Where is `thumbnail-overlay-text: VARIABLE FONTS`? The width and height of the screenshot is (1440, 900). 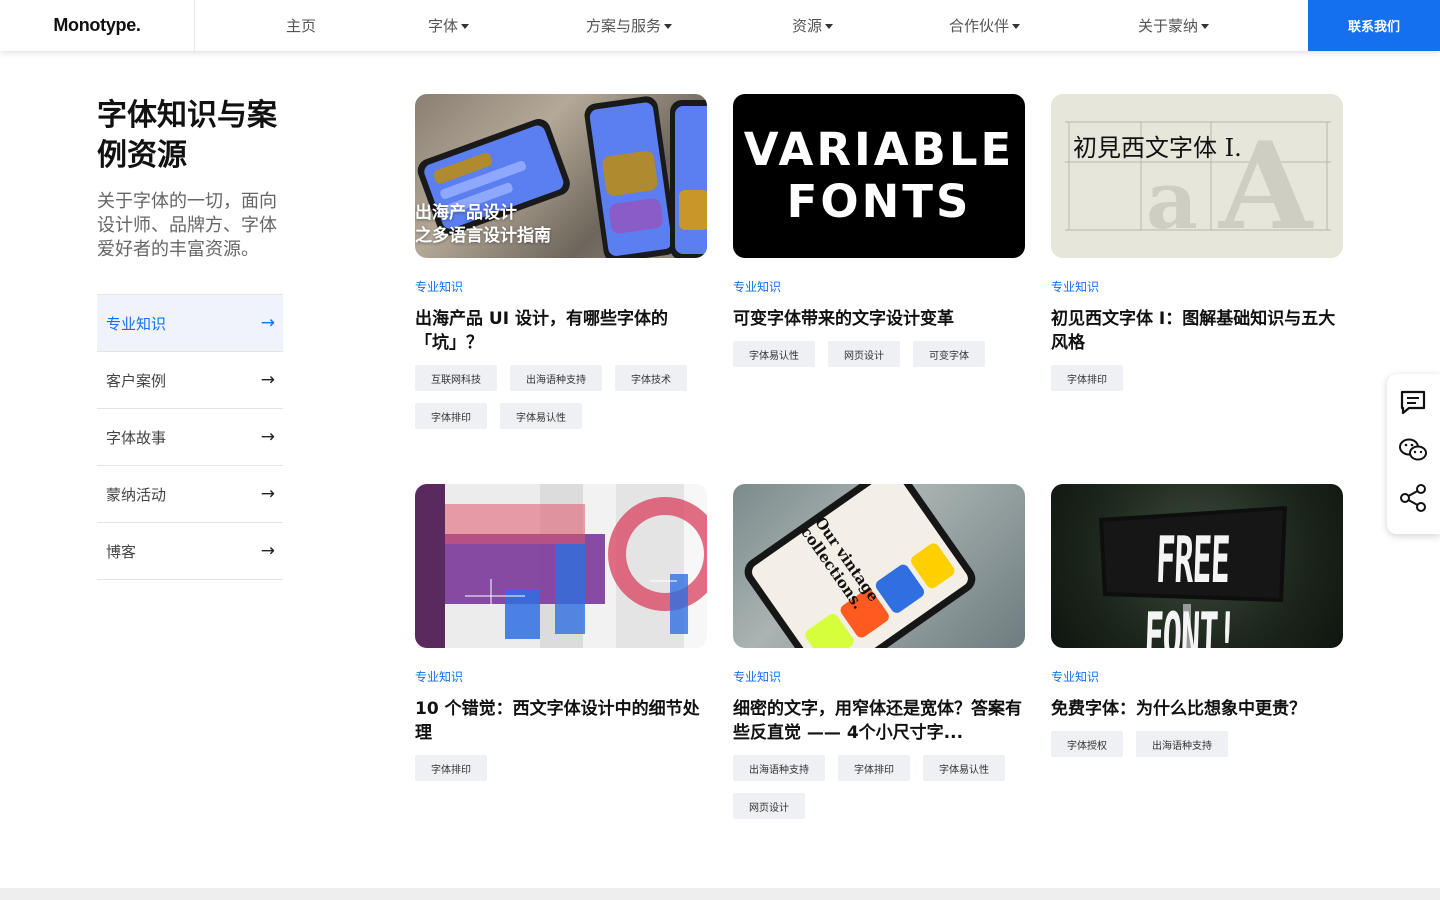 thumbnail-overlay-text: VARIABLE FONTS is located at coordinates (879, 175).